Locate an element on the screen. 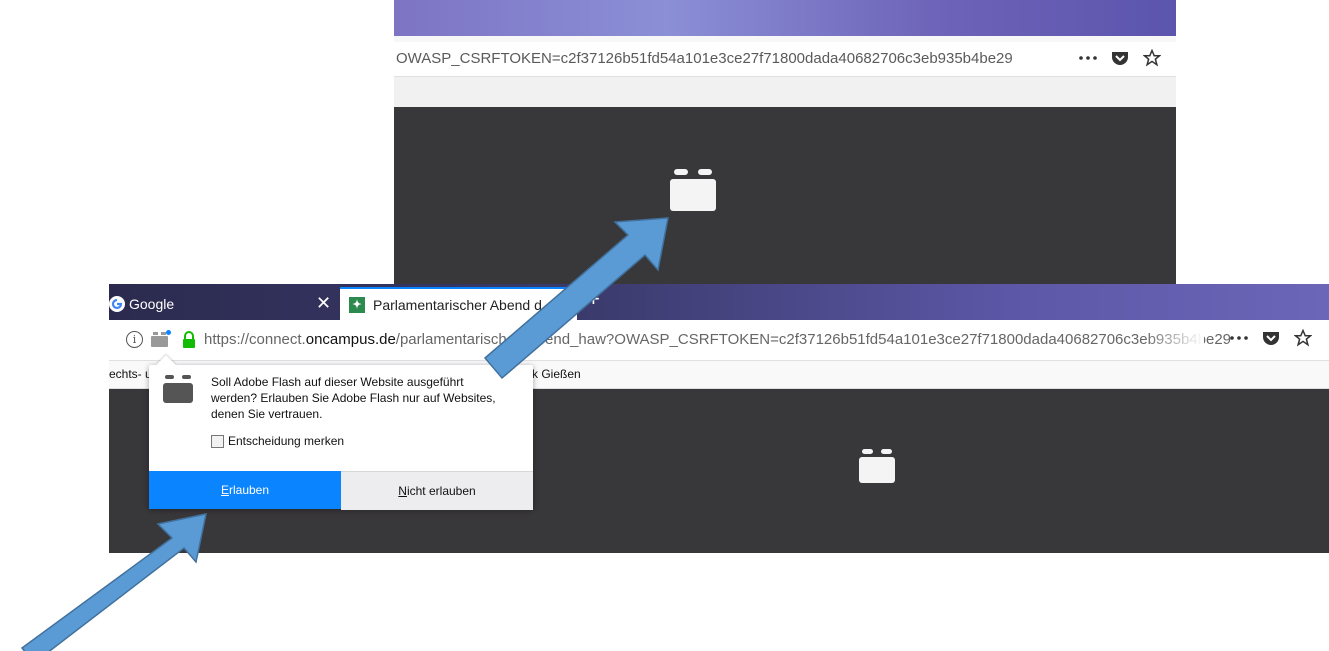 Image resolution: width=1329 pixels, height=651 pixels. remember-decision-label: Entscheidung merken is located at coordinates (286, 441).